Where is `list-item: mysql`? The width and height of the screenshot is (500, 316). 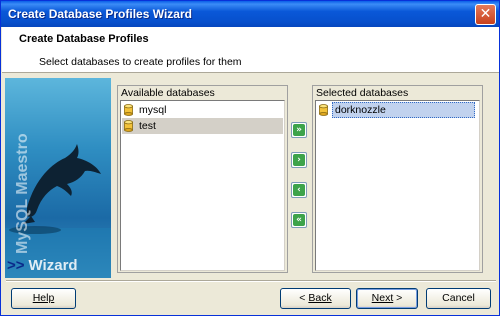
list-item: mysql is located at coordinates (202, 110).